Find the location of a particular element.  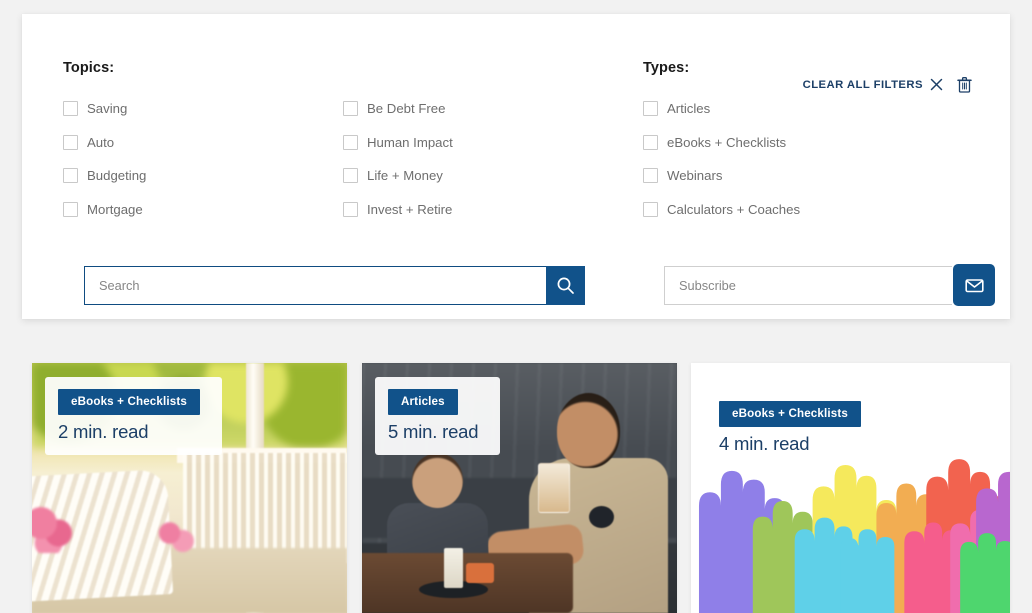

checkbox-auto: Auto is located at coordinates (203, 143).